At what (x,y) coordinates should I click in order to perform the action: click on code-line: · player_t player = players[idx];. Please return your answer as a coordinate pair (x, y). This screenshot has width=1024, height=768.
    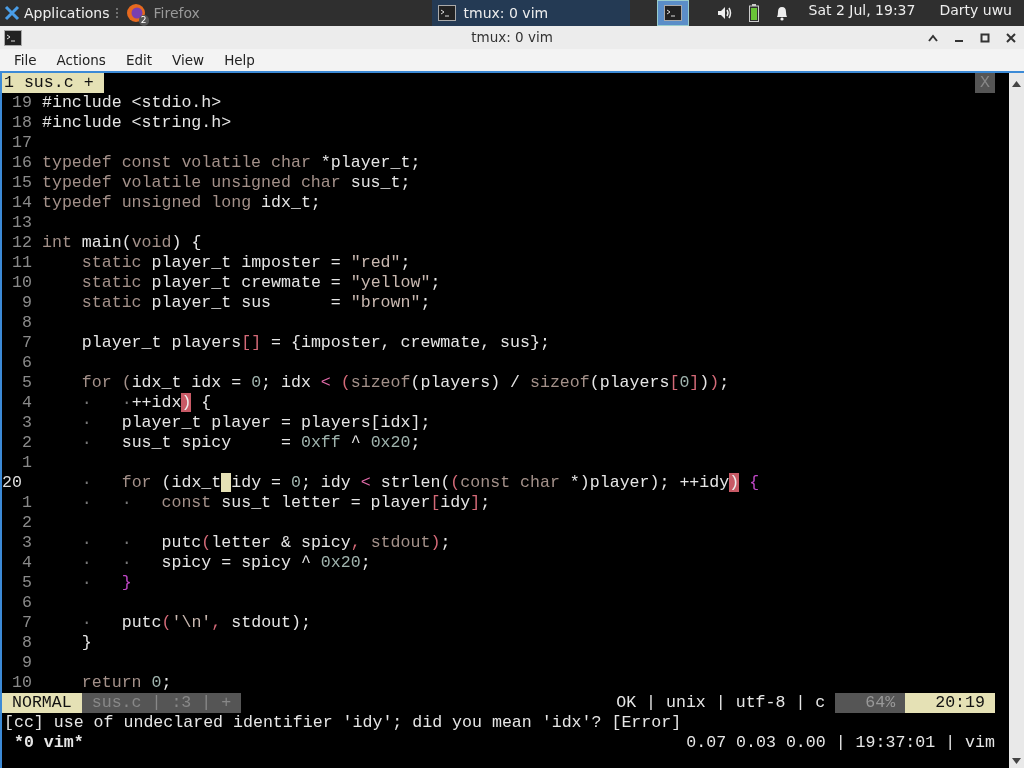
    Looking at the image, I should click on (255, 423).